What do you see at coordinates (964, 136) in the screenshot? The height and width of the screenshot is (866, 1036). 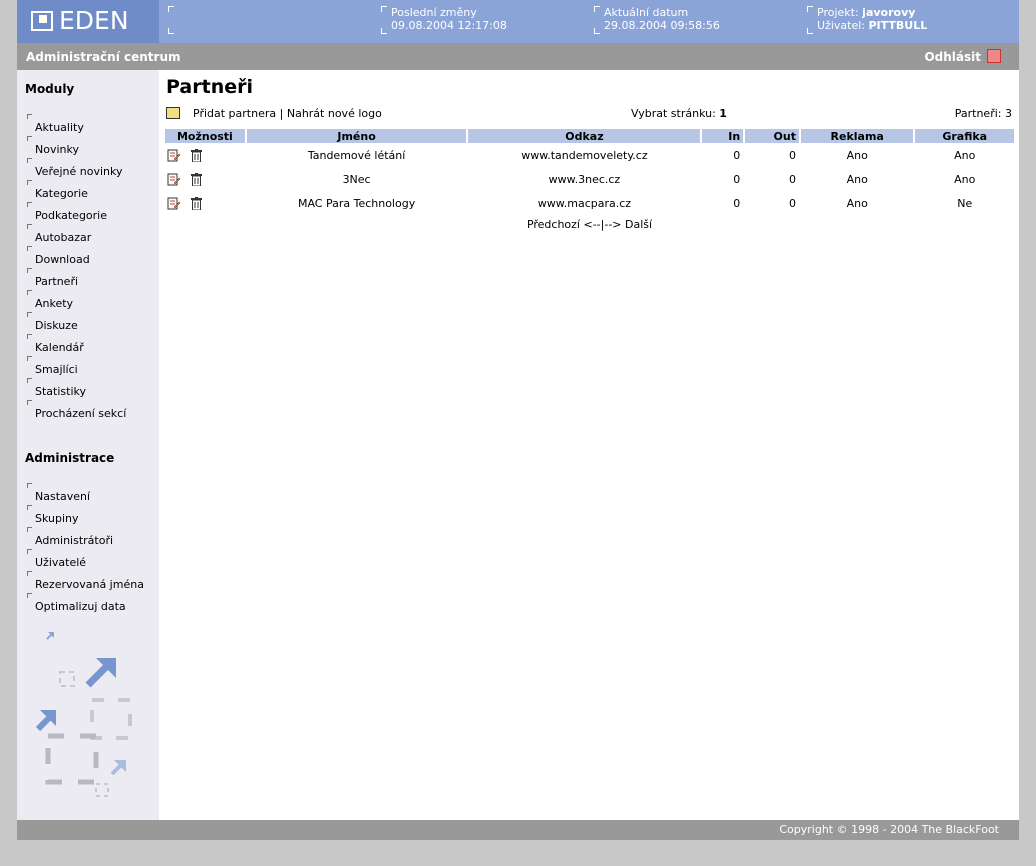 I see `column-header-graphic: Grafika` at bounding box center [964, 136].